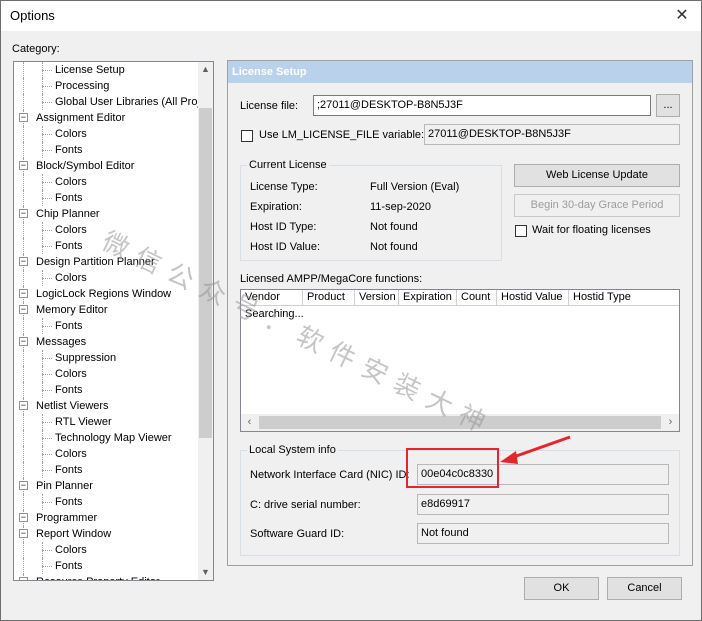 The height and width of the screenshot is (621, 702). I want to click on tree-item: Global User Libraries (All Proje, so click(110, 102).